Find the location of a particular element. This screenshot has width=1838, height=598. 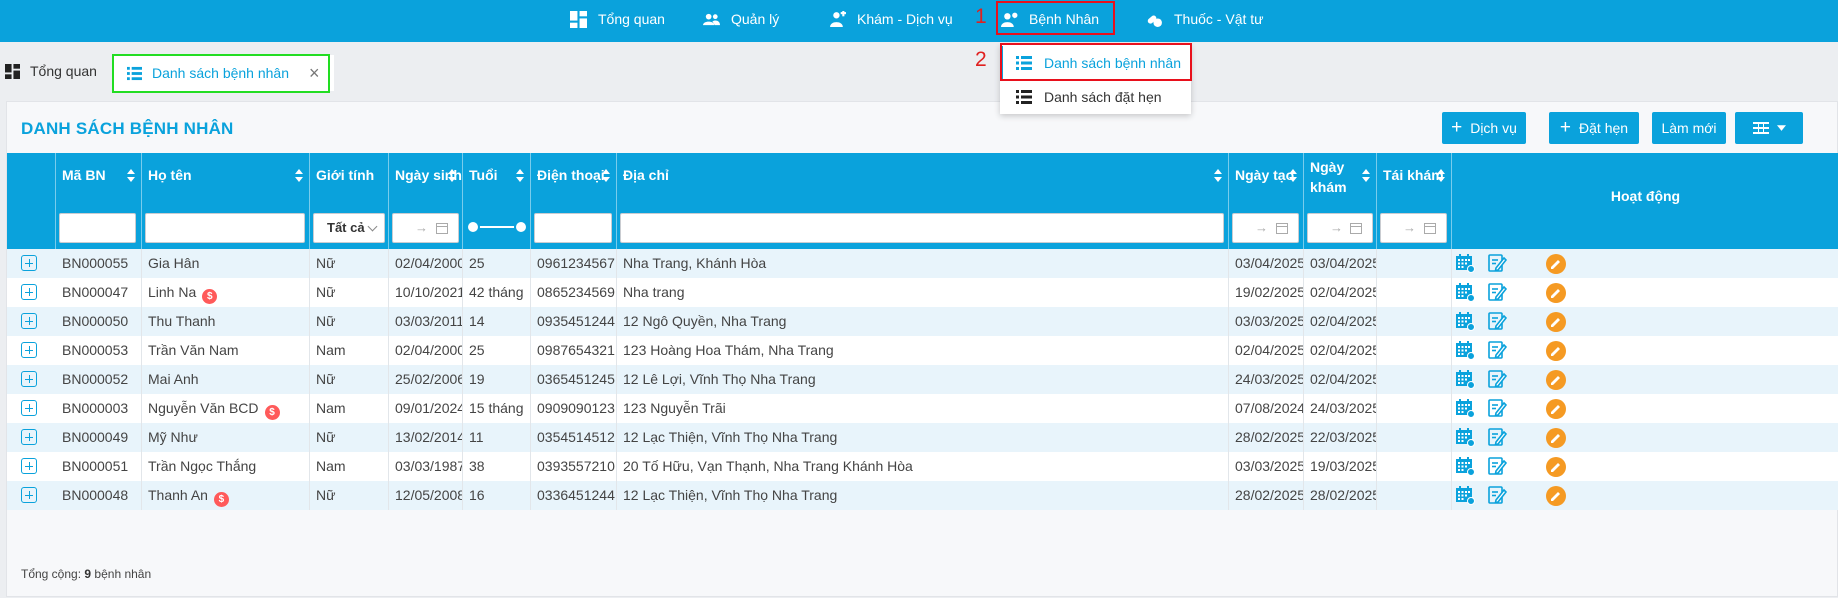

nav-patient: Bệnh Nhân is located at coordinates (1050, 19).